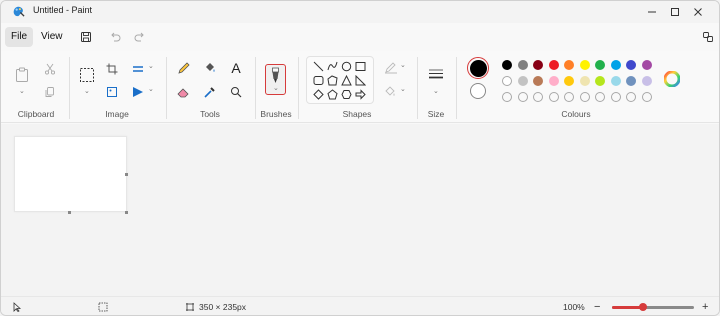 This screenshot has width=720, height=316. Describe the element at coordinates (599, 307) in the screenshot. I see `zoom-out-button: −` at that location.